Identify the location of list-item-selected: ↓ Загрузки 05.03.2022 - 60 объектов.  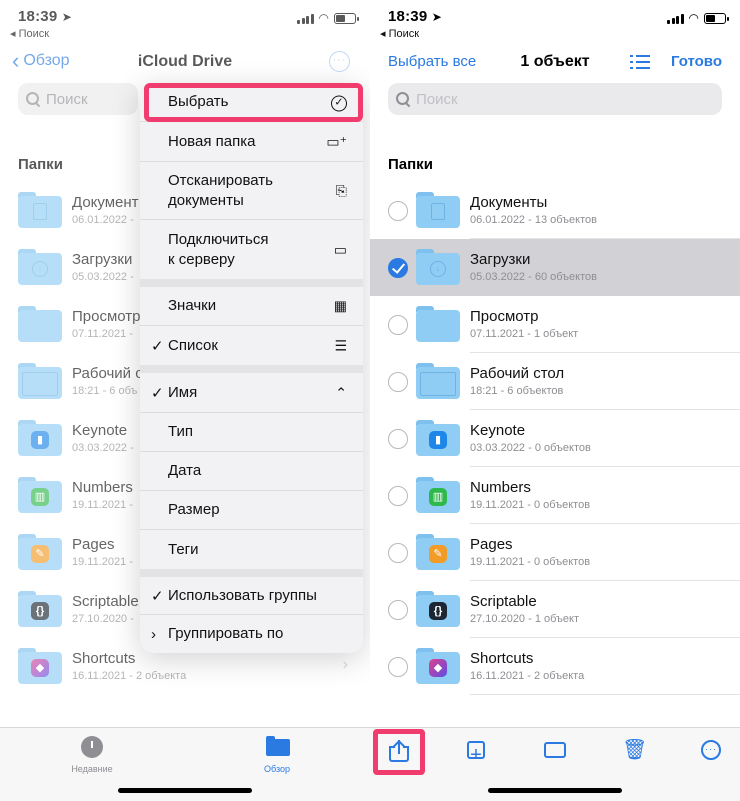
(555, 267).